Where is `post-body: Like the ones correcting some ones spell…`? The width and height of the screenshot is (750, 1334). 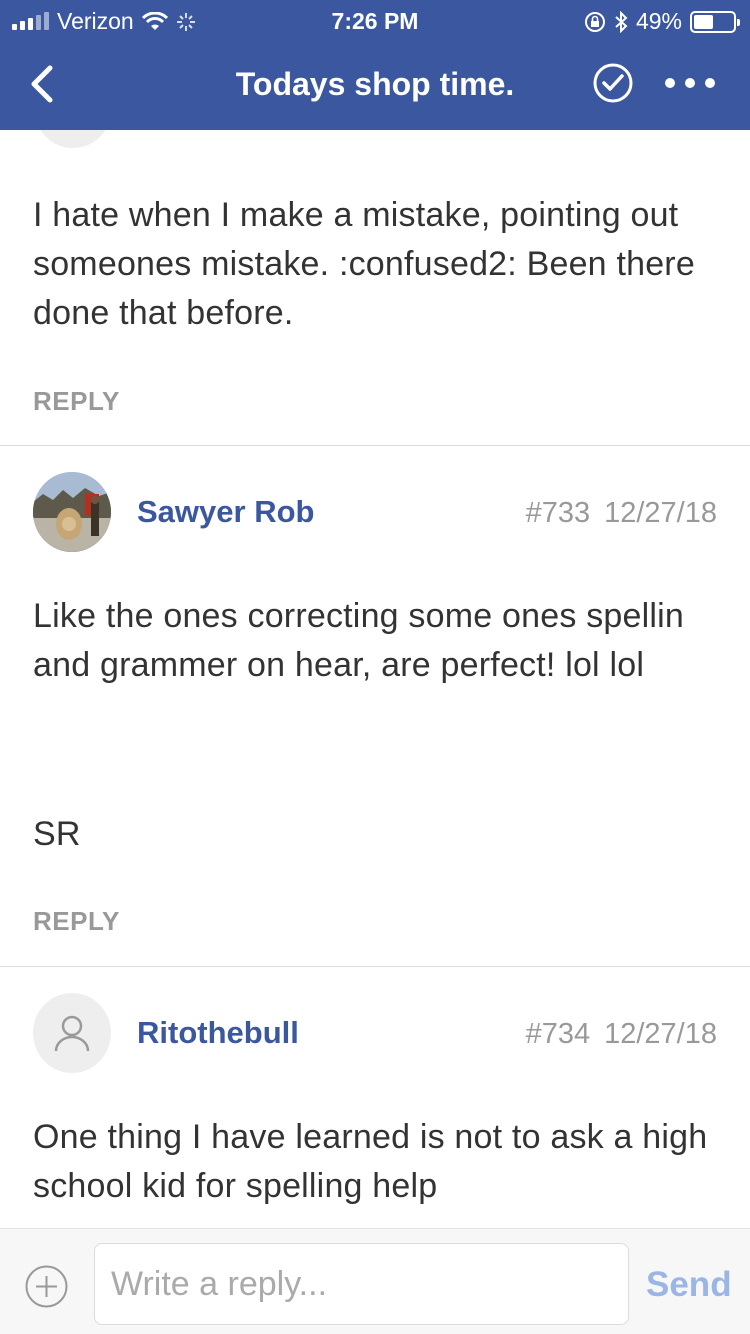 post-body: Like the ones correcting some ones spell… is located at coordinates (358, 640).